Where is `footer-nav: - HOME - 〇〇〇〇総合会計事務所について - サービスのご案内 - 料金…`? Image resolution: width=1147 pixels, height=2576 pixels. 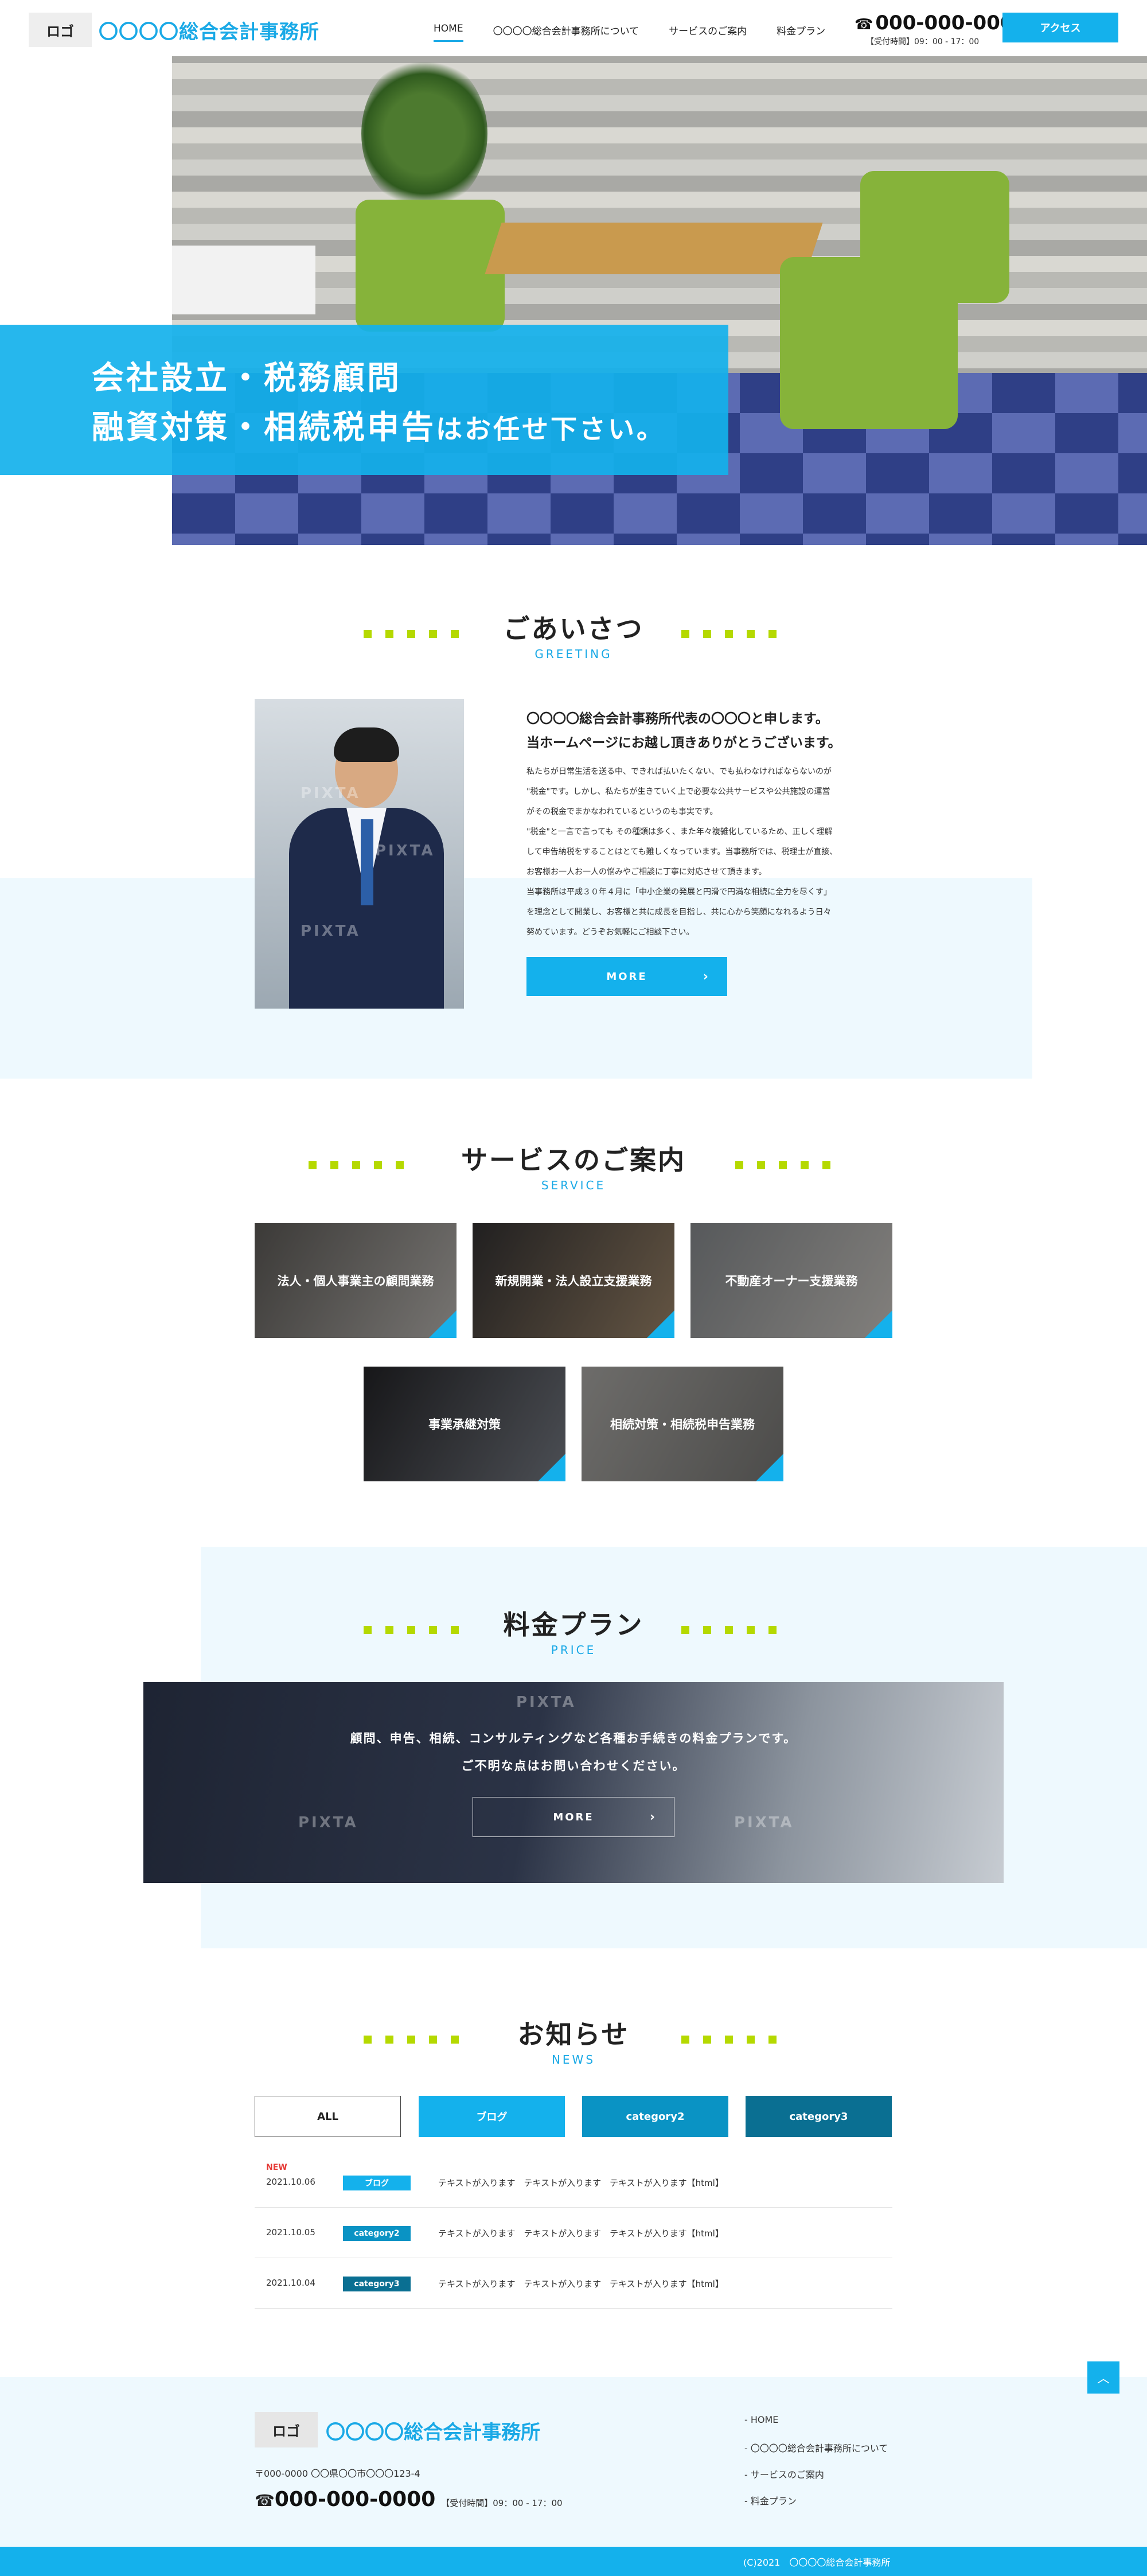
footer-nav: - HOME - 〇〇〇〇総合会計事務所について - サービスのご案内 - 料金… is located at coordinates (816, 2467).